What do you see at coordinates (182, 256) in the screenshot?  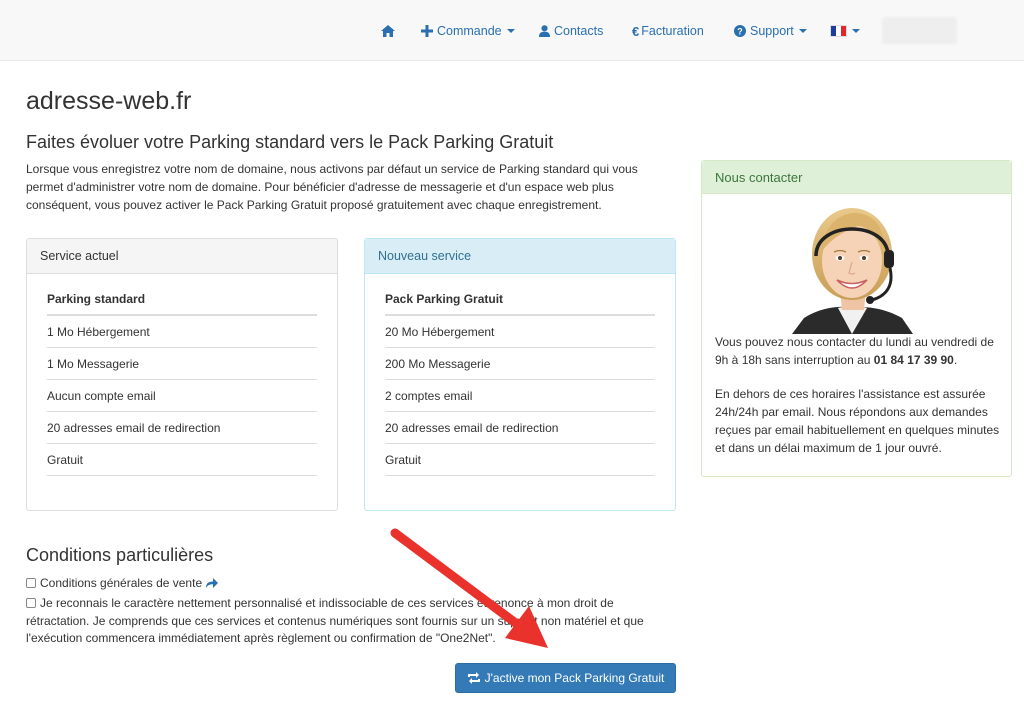 I see `current-service-heading: Service actuel` at bounding box center [182, 256].